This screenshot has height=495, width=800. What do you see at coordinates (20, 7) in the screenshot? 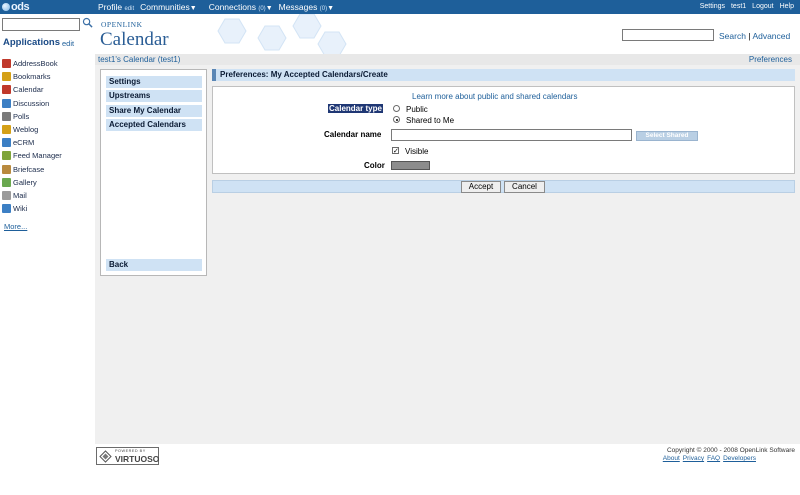
I see `ods-logo-text: ods` at bounding box center [20, 7].